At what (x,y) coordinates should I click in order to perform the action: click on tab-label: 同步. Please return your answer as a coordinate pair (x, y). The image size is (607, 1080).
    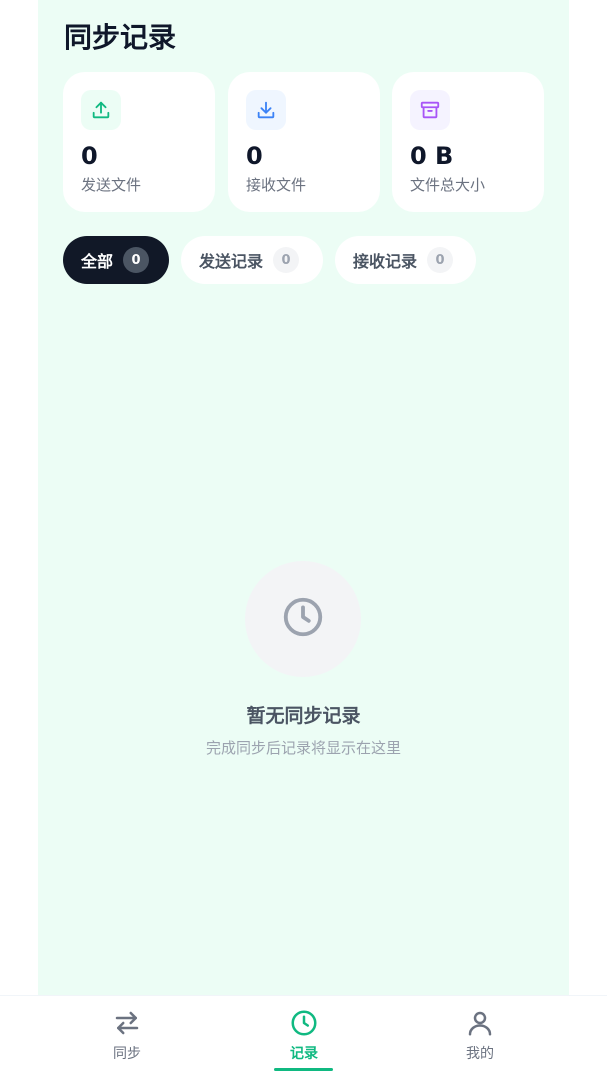
    Looking at the image, I should click on (127, 1054).